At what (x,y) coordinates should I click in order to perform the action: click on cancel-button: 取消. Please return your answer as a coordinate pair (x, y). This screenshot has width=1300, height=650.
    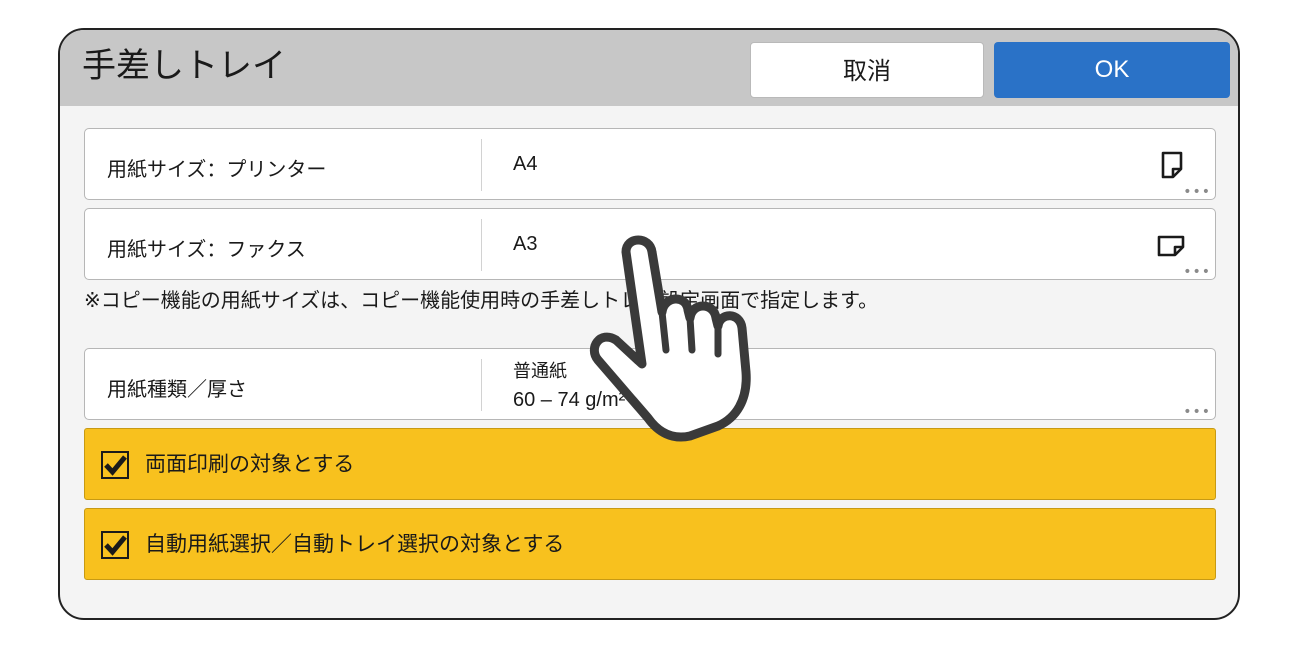
    Looking at the image, I should click on (867, 70).